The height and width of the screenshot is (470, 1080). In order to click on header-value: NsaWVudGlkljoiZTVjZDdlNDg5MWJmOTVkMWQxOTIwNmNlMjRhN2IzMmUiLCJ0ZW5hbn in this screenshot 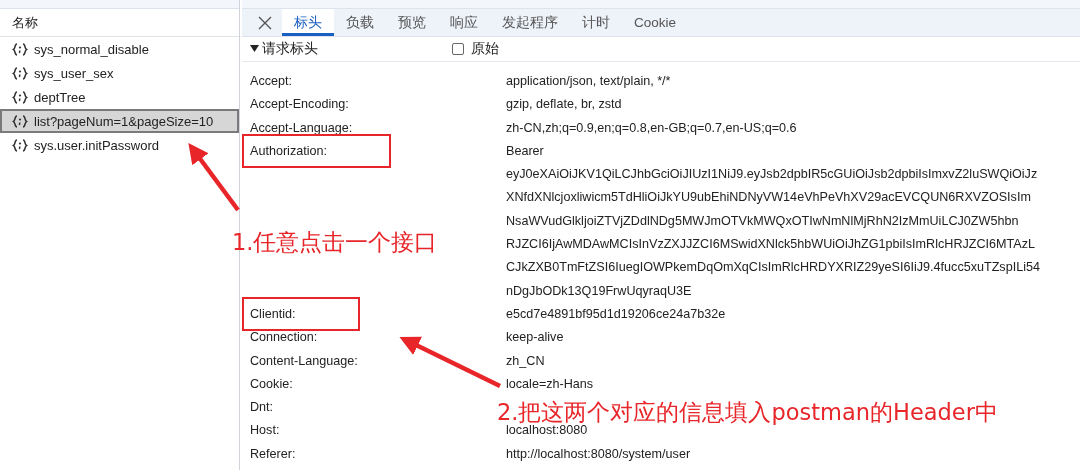, I will do `click(763, 221)`.